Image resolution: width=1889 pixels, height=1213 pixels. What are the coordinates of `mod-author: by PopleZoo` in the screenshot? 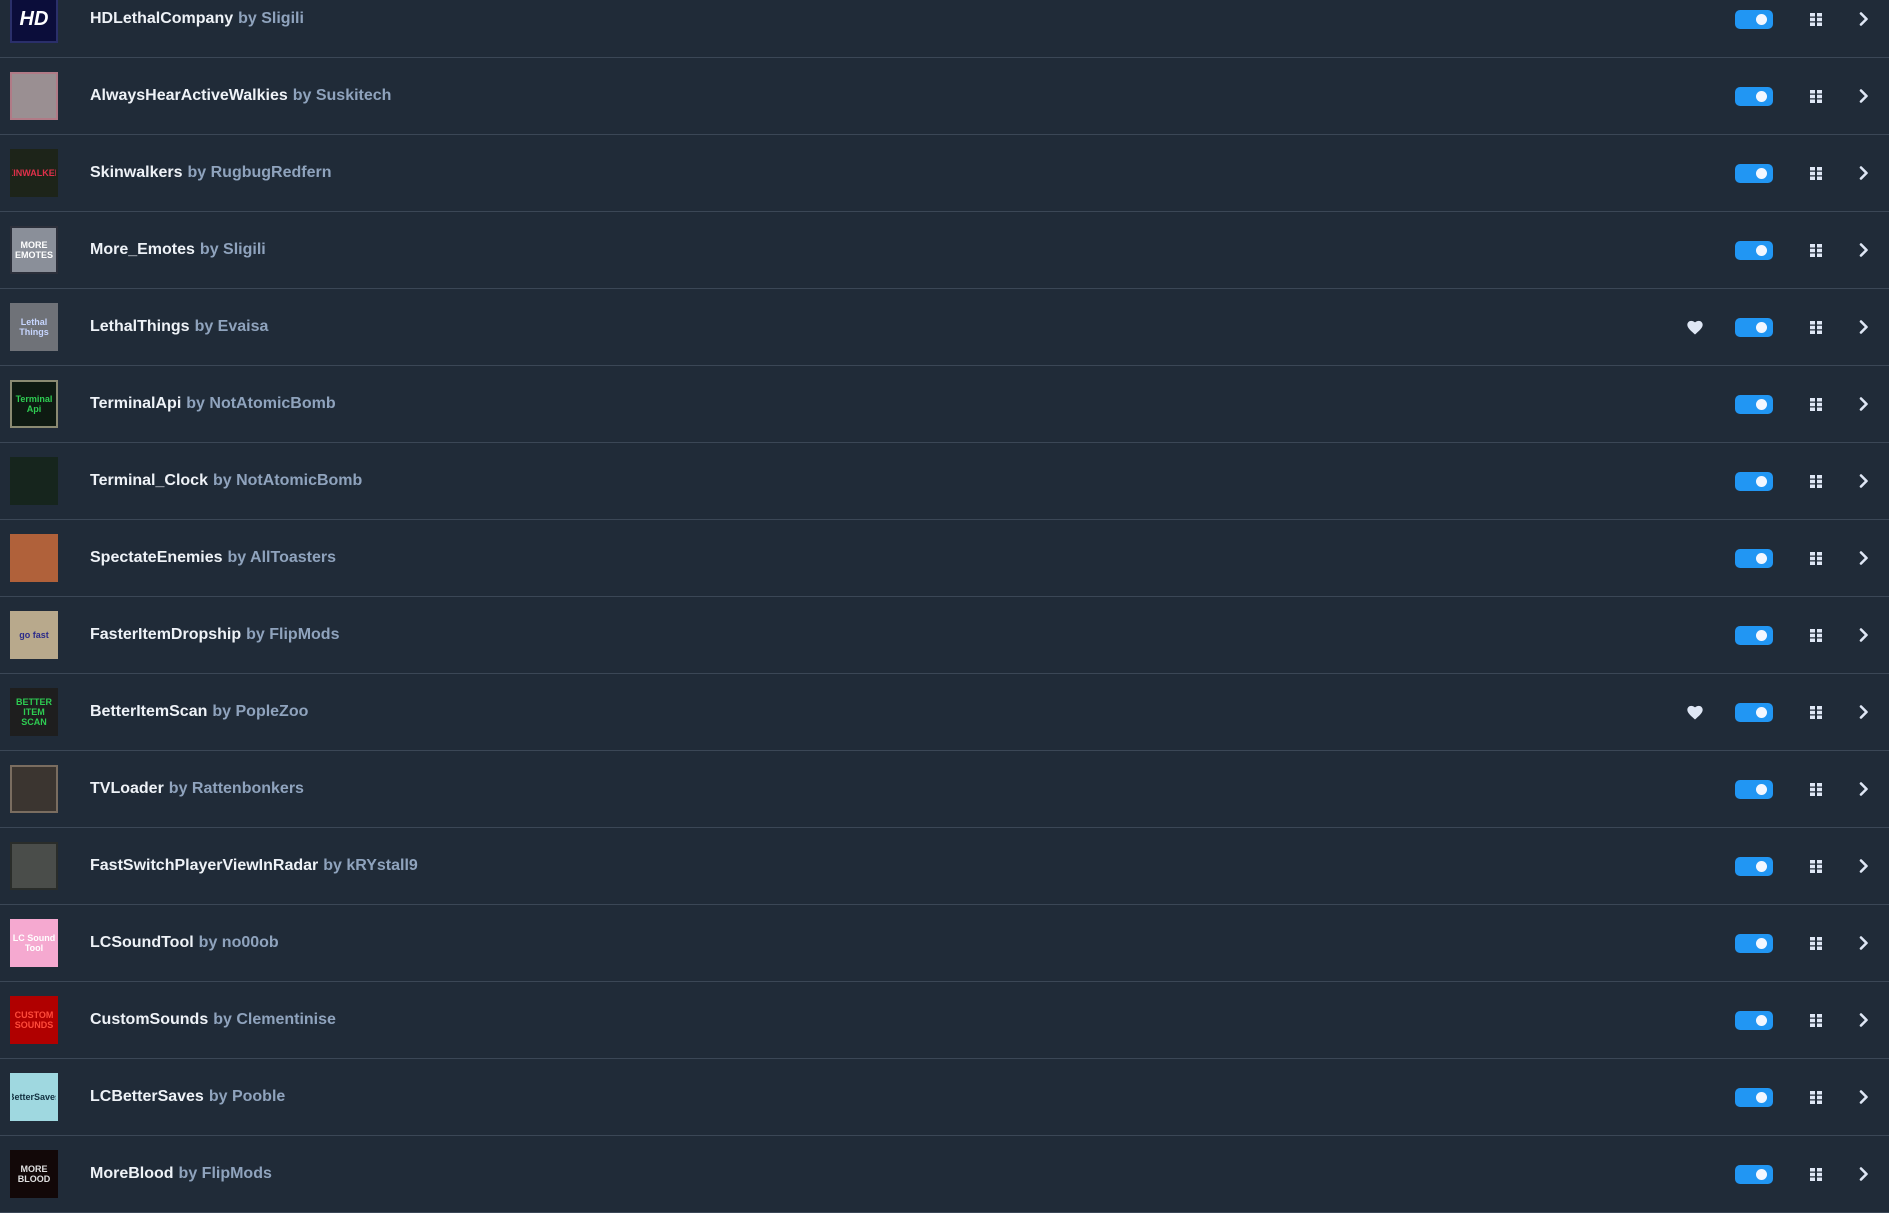 It's located at (260, 711).